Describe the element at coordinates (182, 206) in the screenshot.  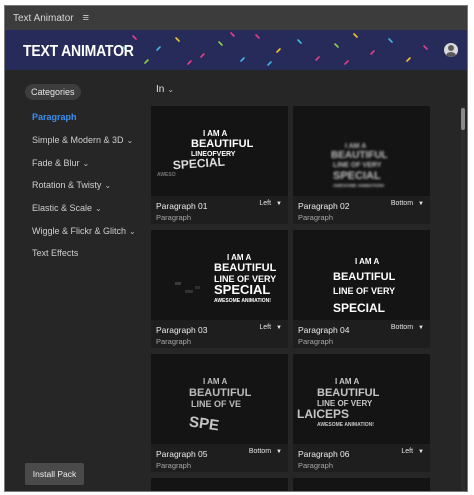
I see `preset-name: Paragraph 01` at that location.